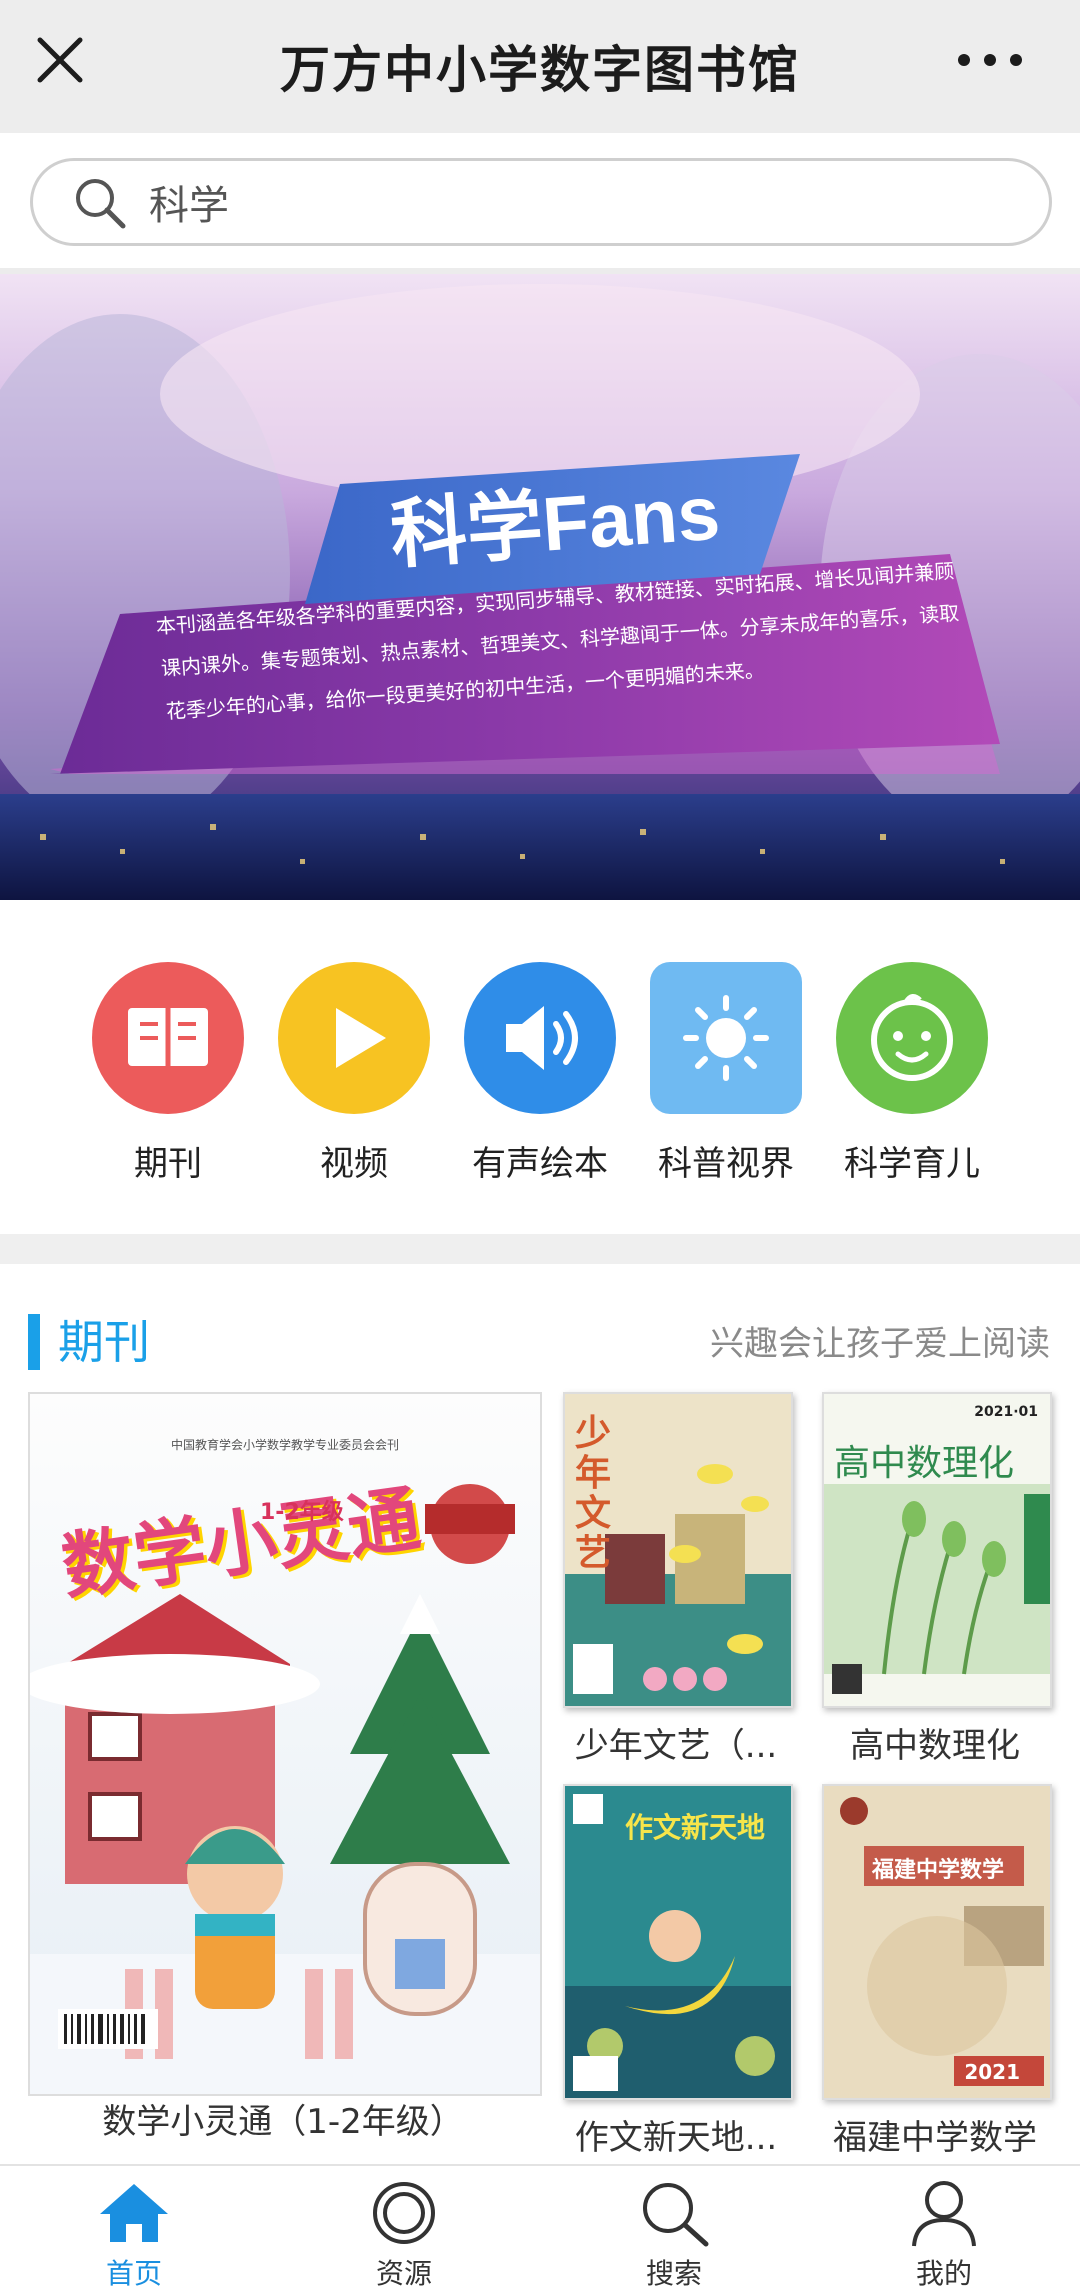  I want to click on book-icon, so click(168, 1038).